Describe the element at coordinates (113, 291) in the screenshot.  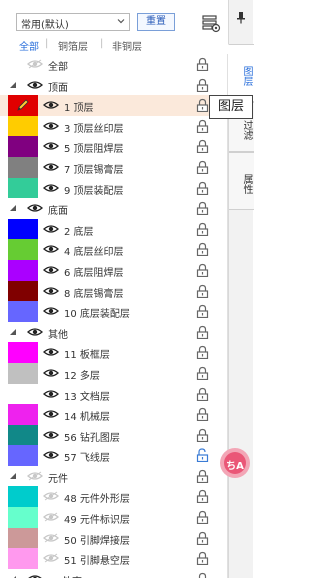
I see `layer-row: 8 底层锡膏层` at that location.